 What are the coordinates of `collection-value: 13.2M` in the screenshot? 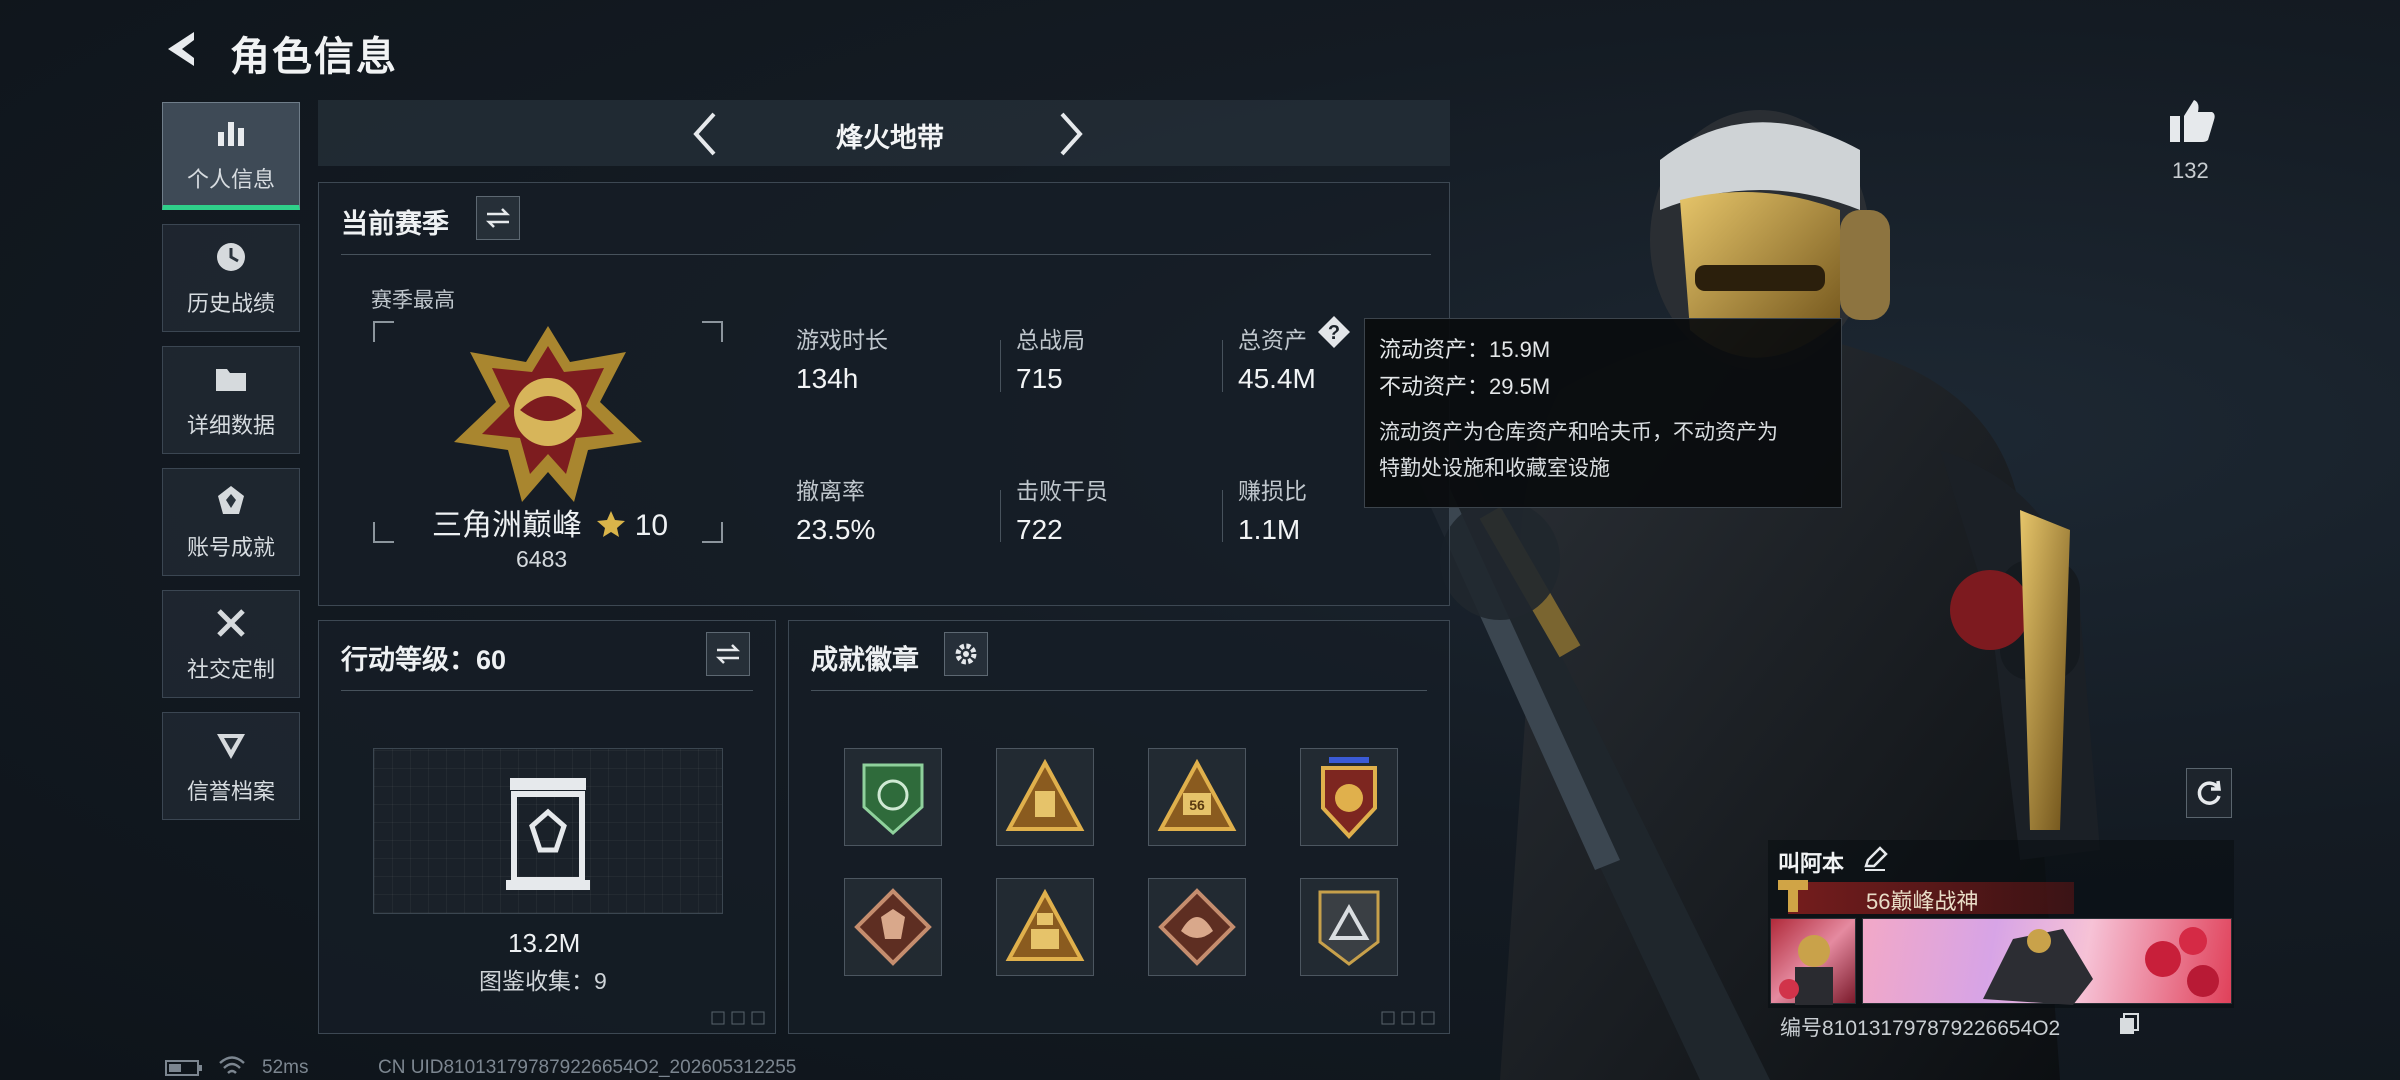 It's located at (544, 943).